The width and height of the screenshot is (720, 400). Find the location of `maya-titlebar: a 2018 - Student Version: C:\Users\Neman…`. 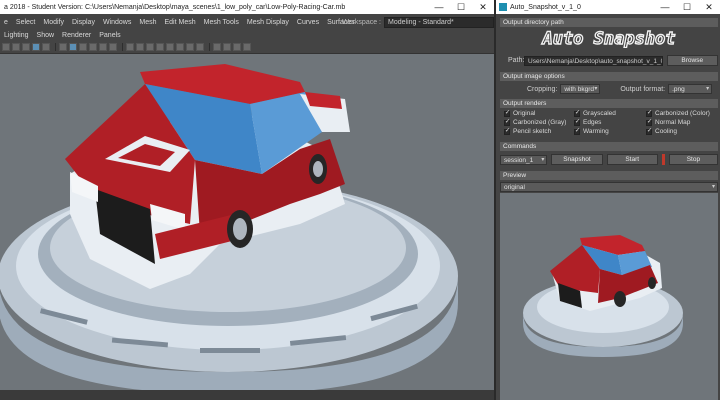

maya-titlebar: a 2018 - Student Version: C:\Users\Neman… is located at coordinates (247, 7).